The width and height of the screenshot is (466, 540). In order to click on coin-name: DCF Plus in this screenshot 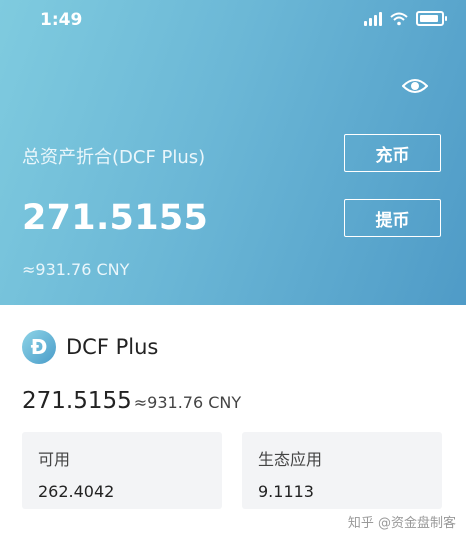, I will do `click(112, 347)`.